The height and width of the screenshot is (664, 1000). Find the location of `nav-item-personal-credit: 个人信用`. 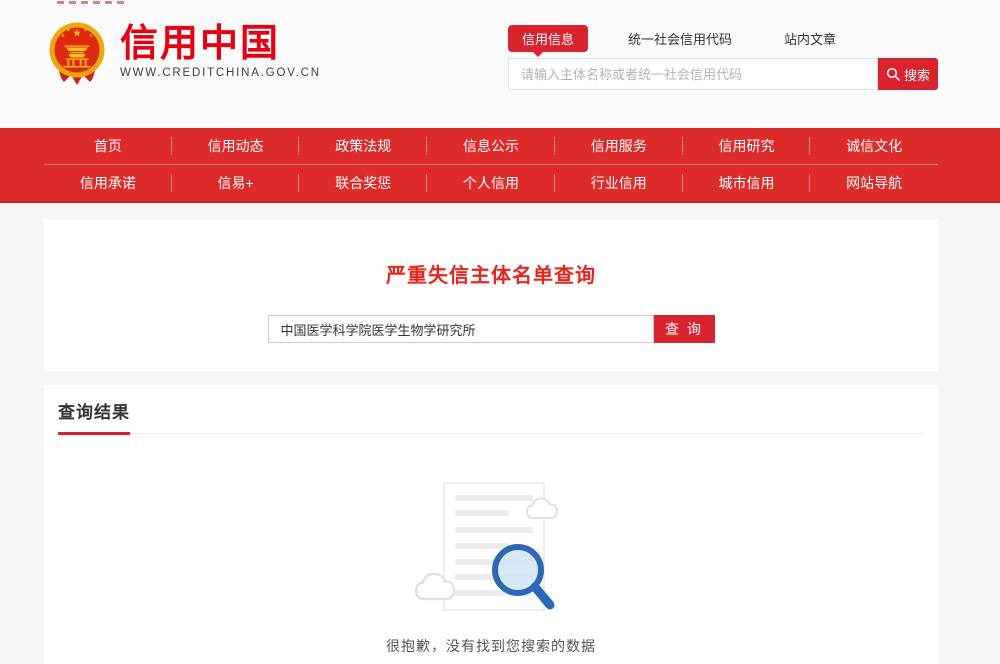

nav-item-personal-credit: 个人信用 is located at coordinates (491, 183).